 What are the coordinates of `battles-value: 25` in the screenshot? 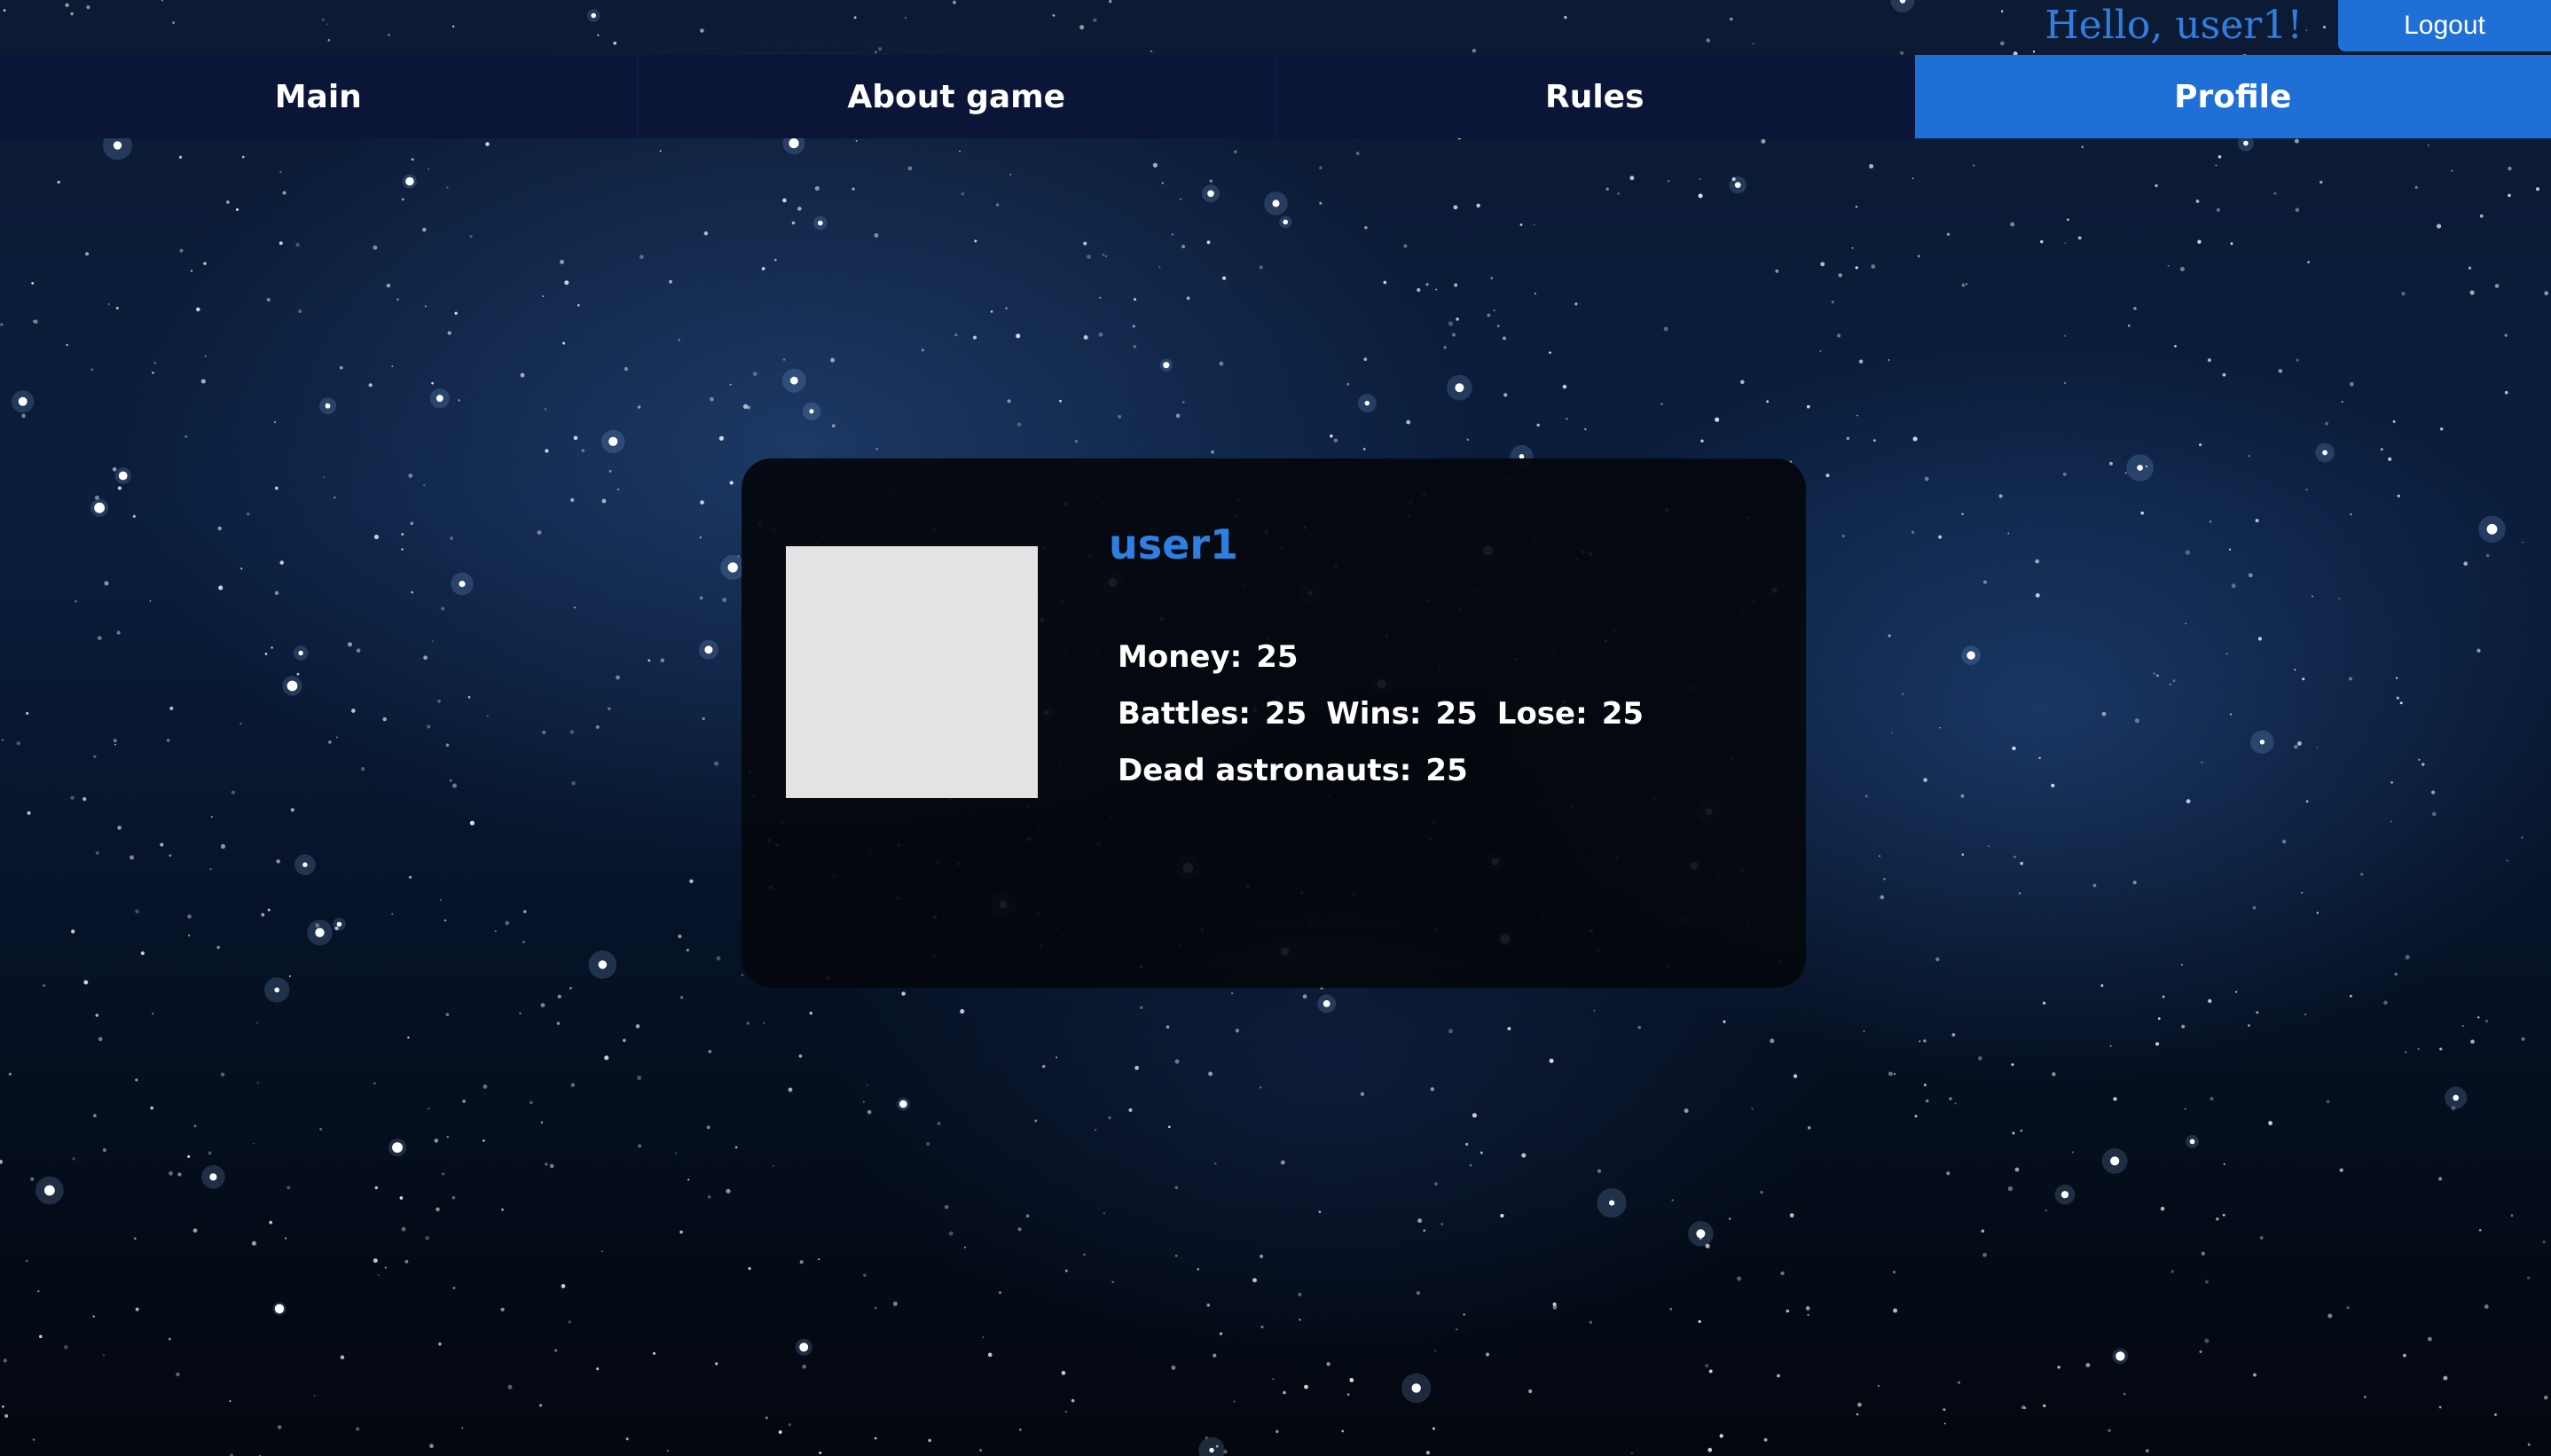 It's located at (1285, 714).